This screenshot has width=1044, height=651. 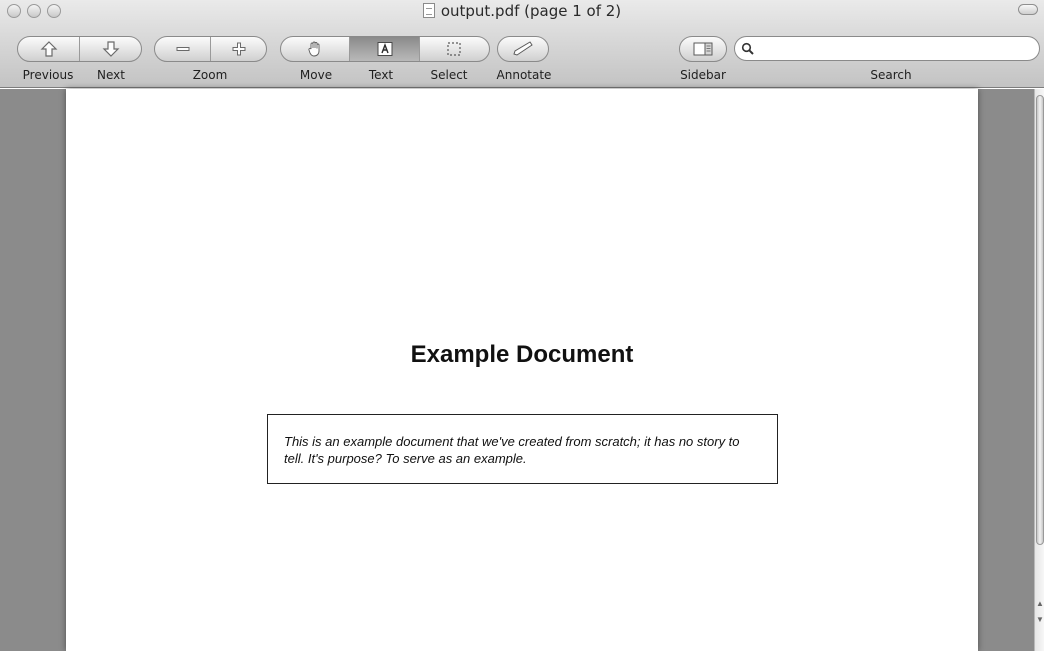 I want to click on scrollbar-thumb, so click(x=1040, y=320).